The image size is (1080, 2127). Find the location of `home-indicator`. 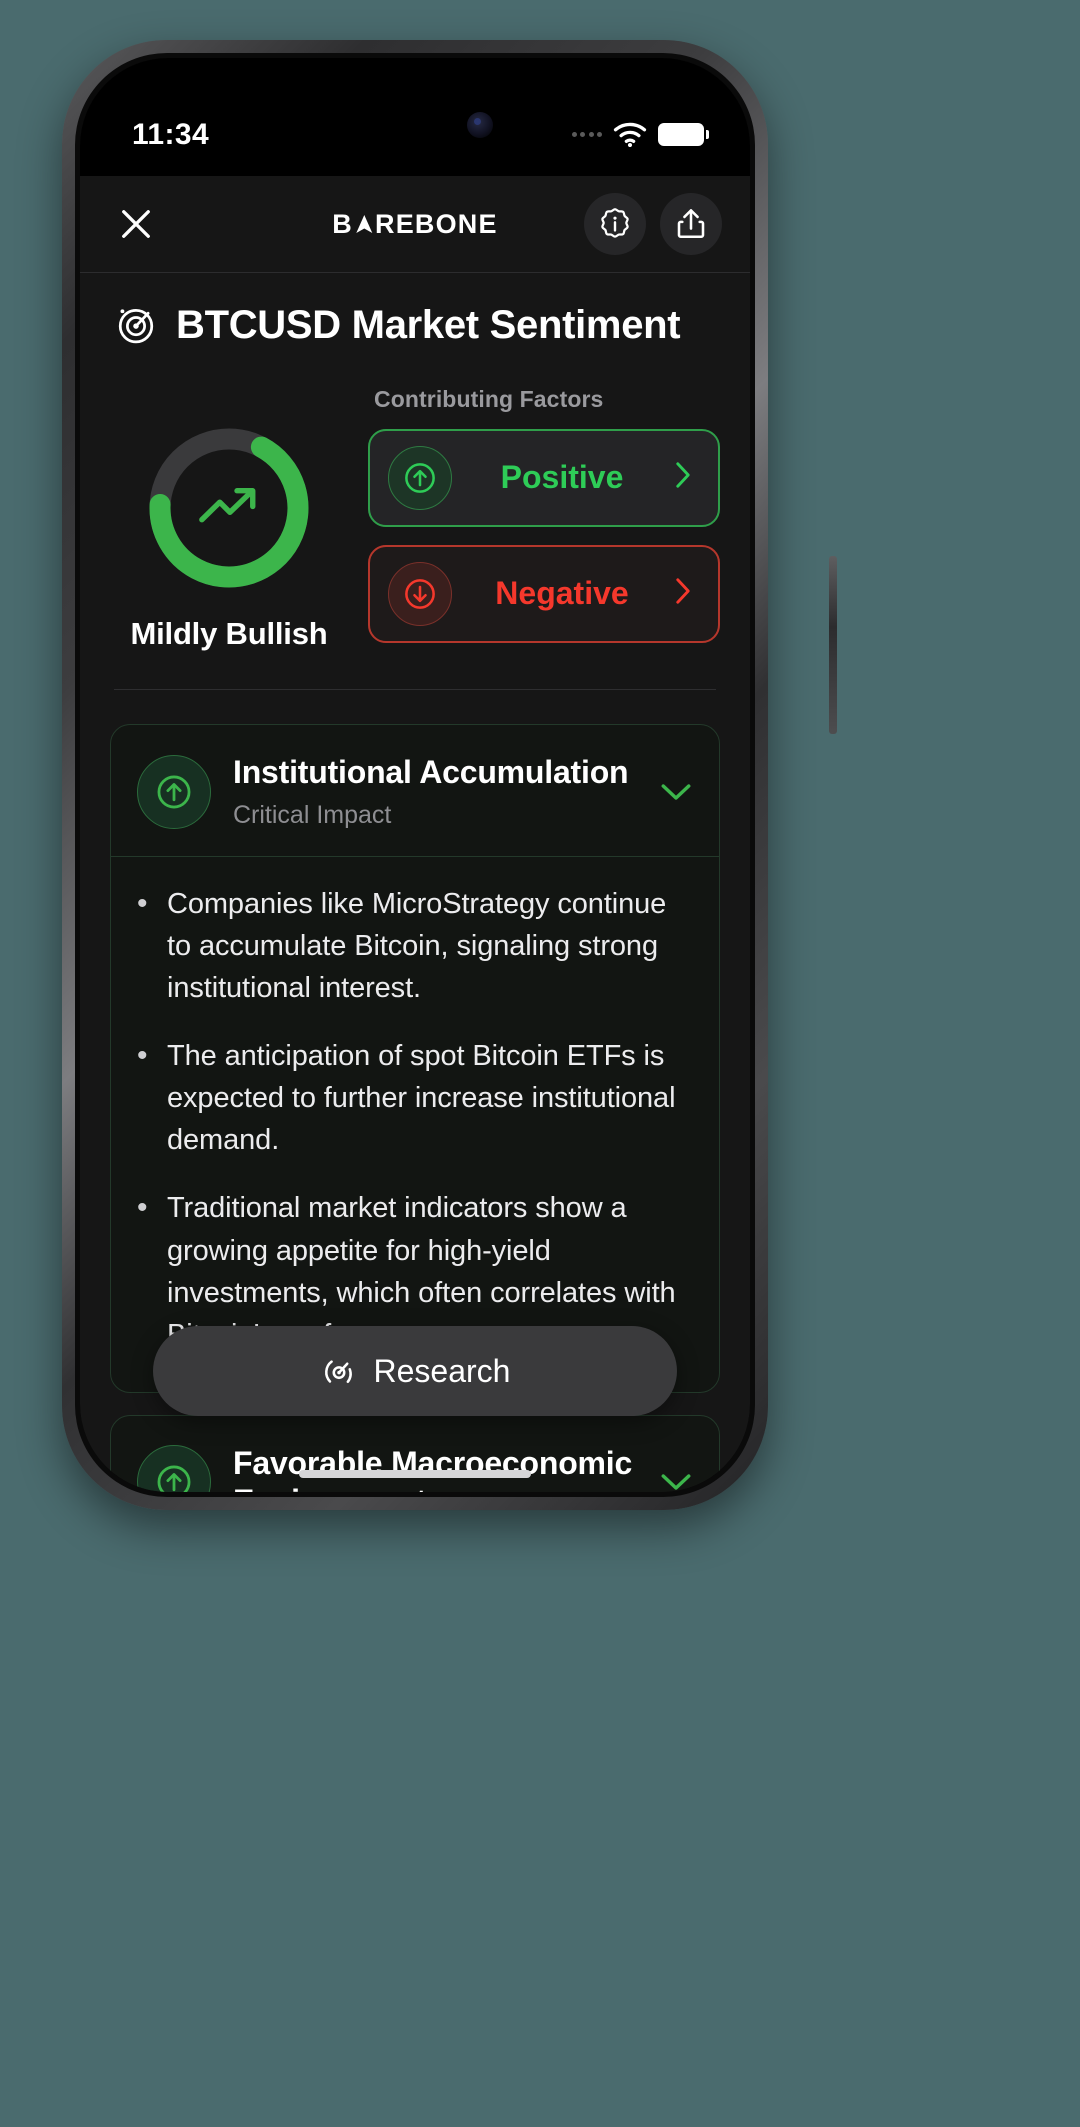

home-indicator is located at coordinates (415, 1474).